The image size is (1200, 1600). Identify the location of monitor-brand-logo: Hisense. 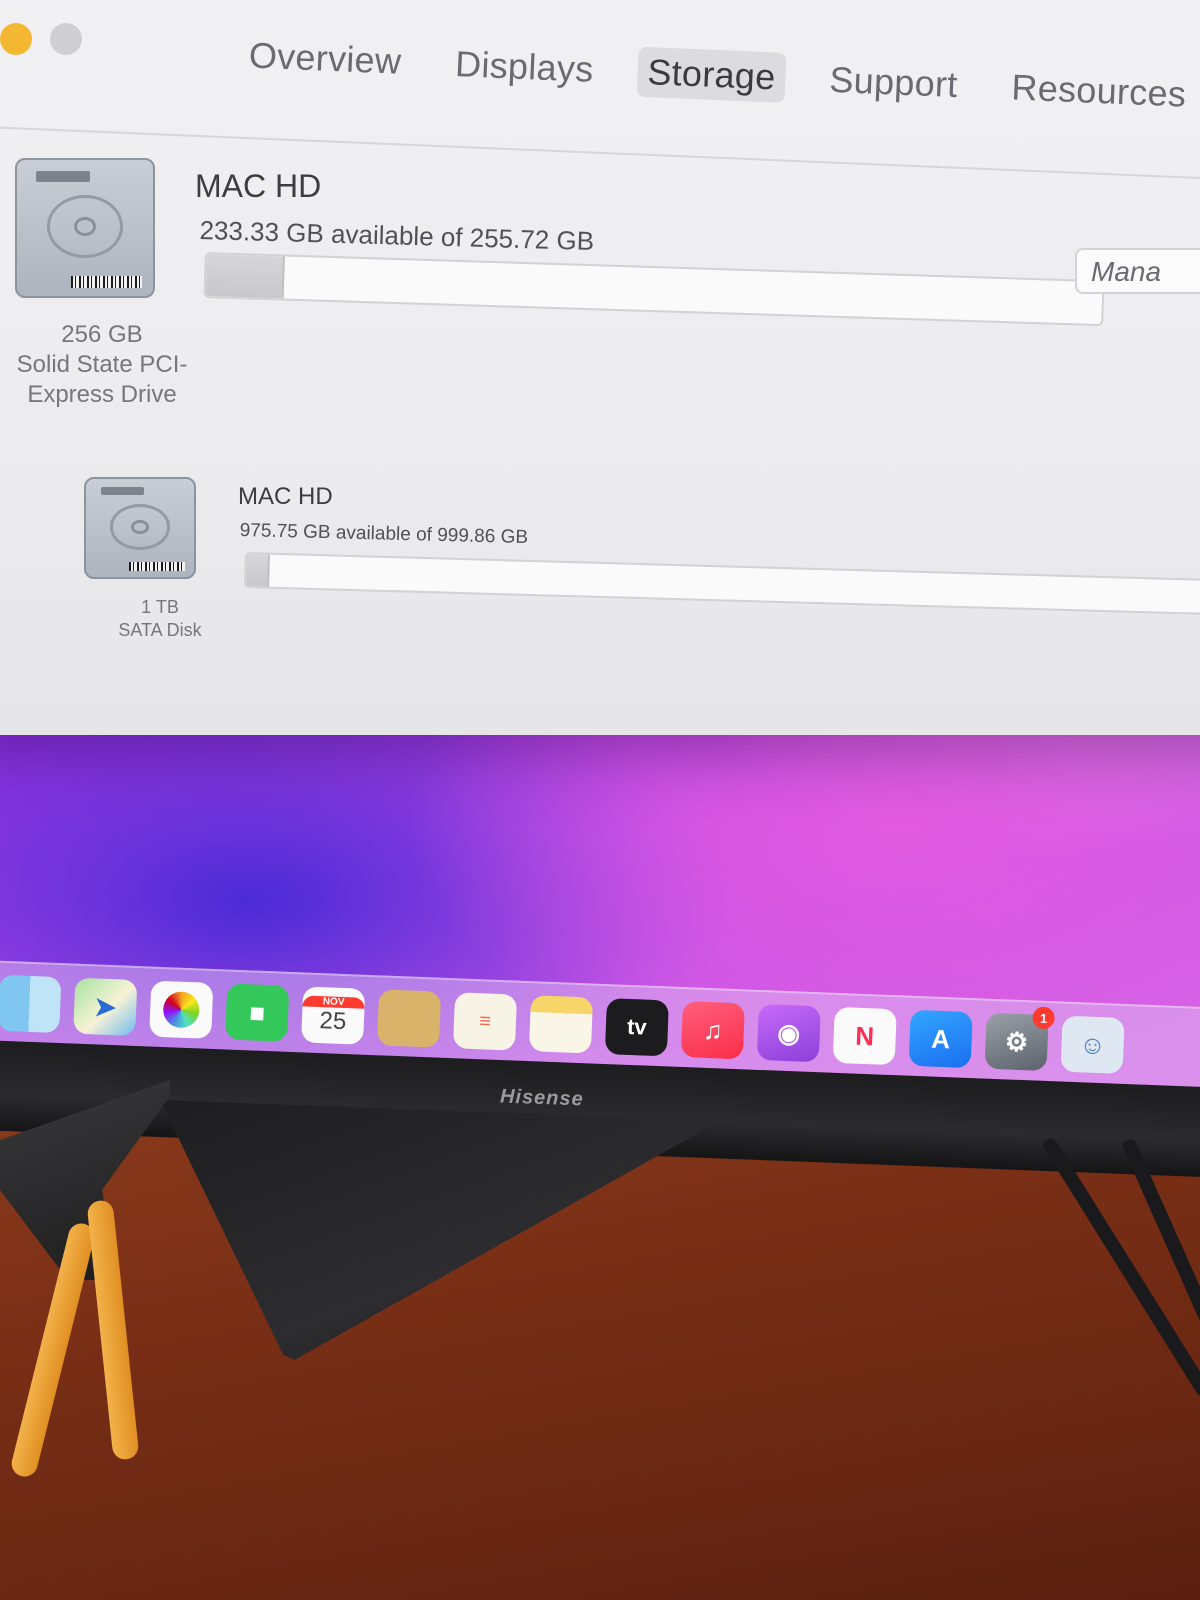
(542, 1098).